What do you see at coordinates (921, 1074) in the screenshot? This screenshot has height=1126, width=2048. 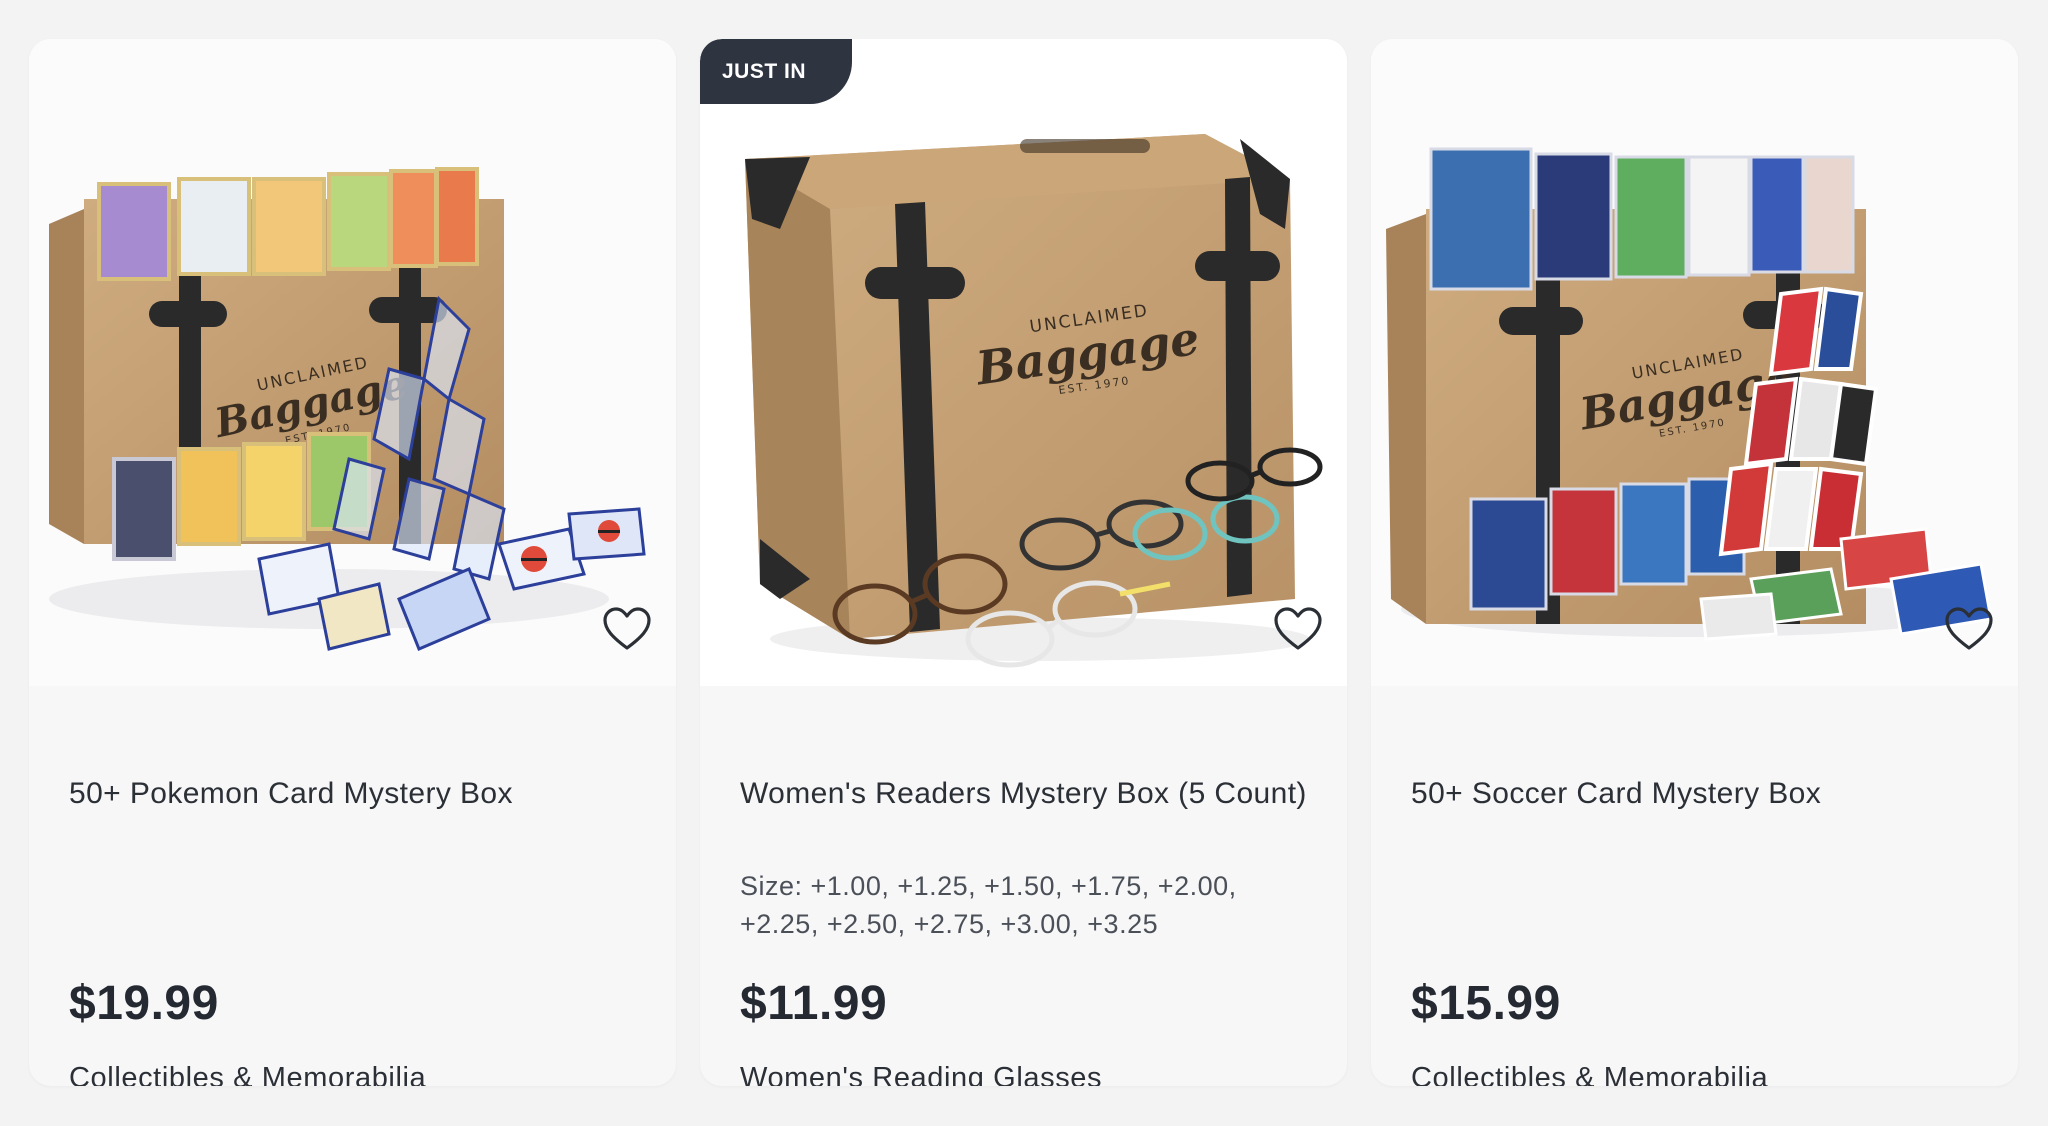 I see `product-category: Women's Reading Glasses` at bounding box center [921, 1074].